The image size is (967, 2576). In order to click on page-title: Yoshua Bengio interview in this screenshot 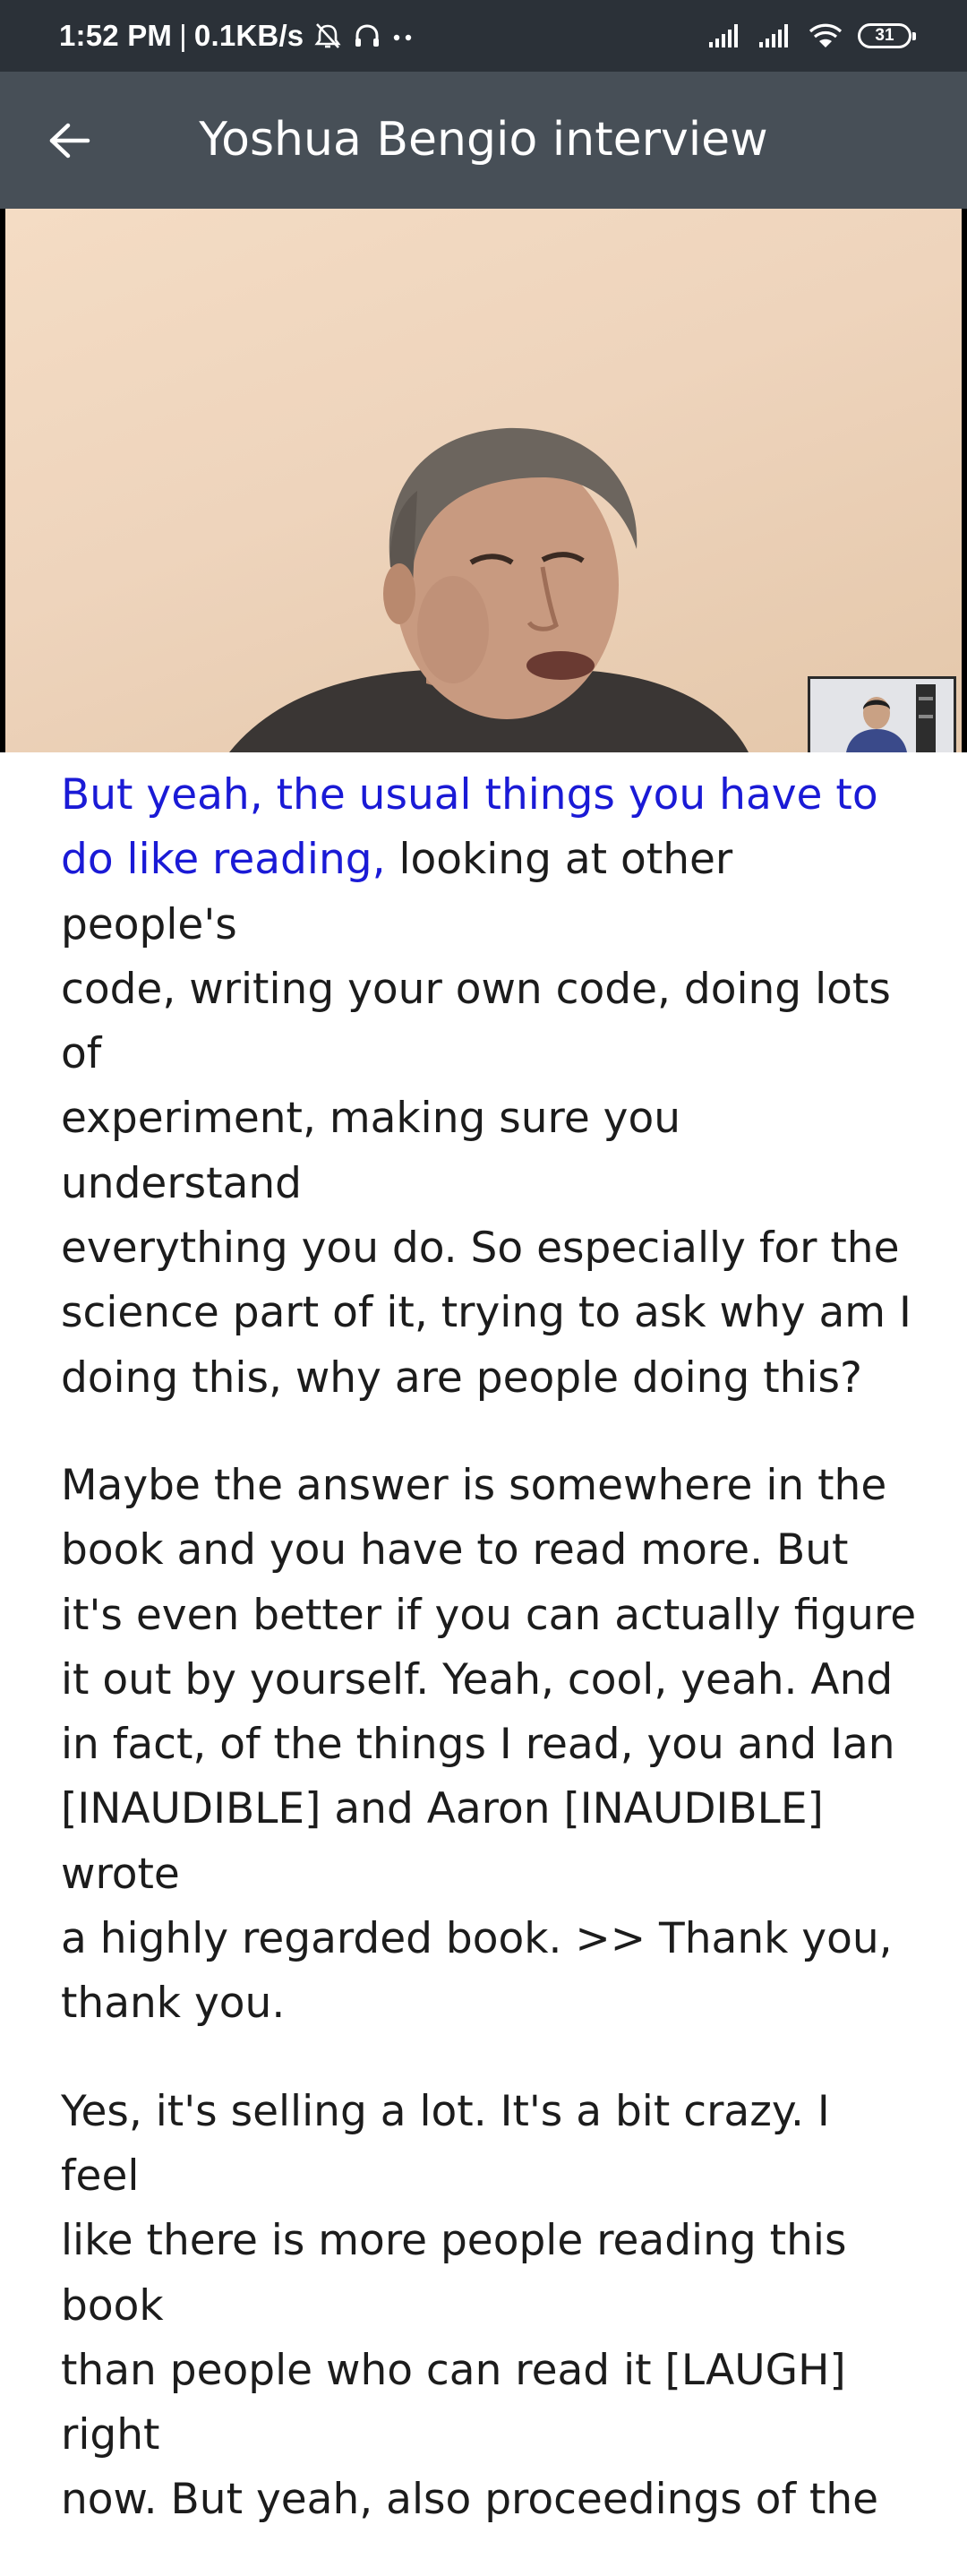, I will do `click(483, 140)`.